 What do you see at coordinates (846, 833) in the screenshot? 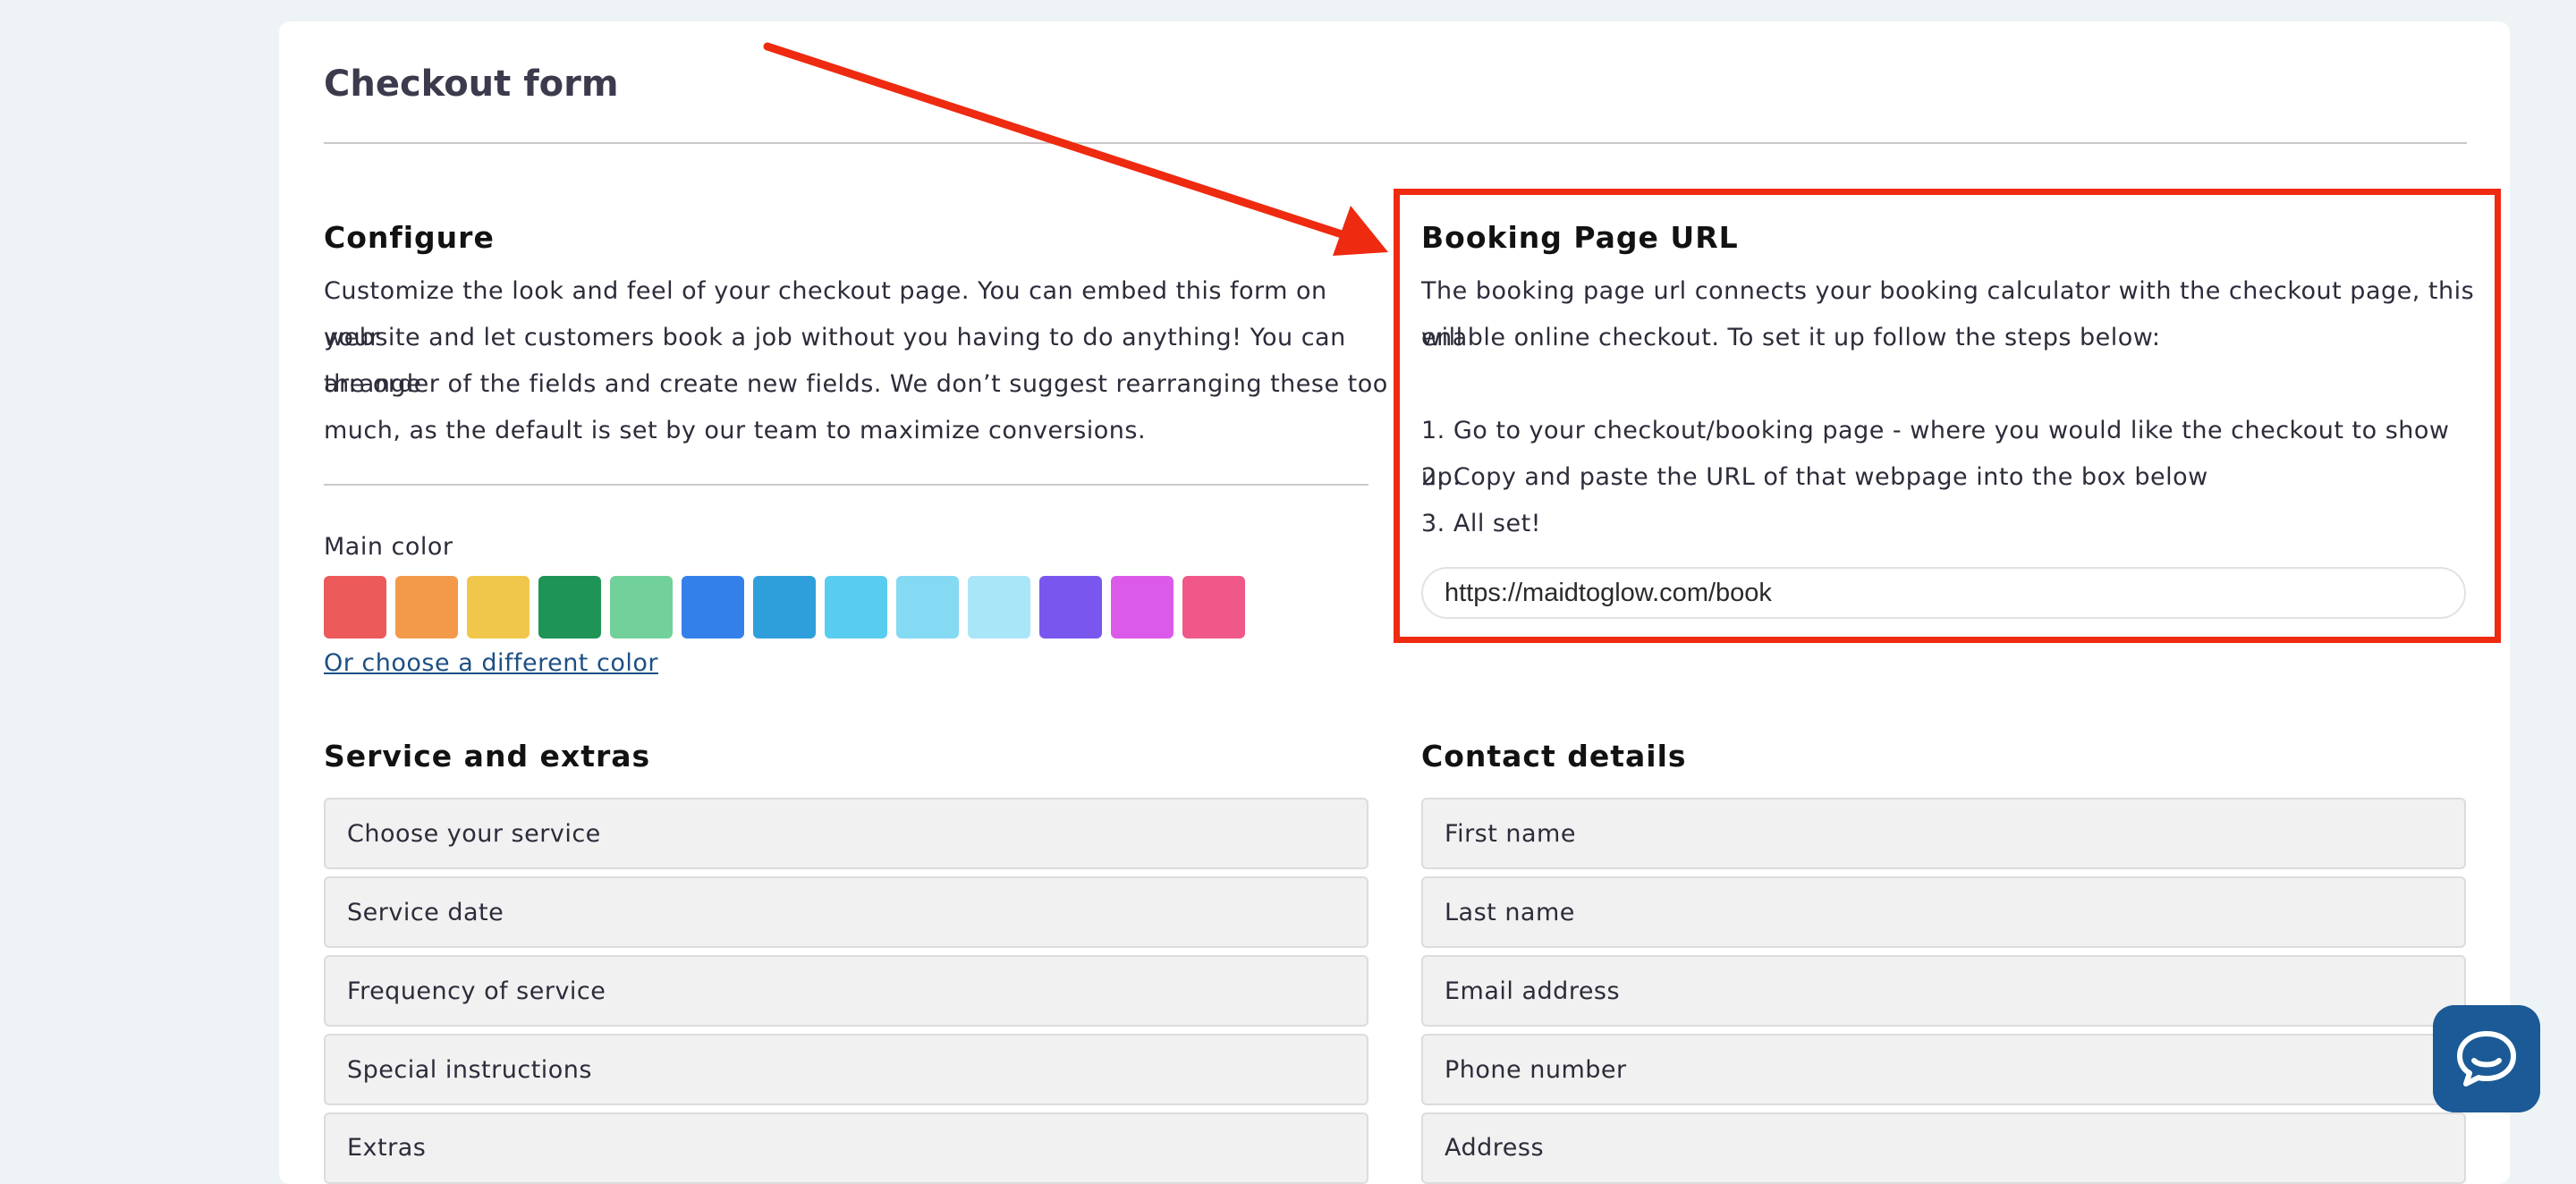
I see `choose-service-field: Choose your service` at bounding box center [846, 833].